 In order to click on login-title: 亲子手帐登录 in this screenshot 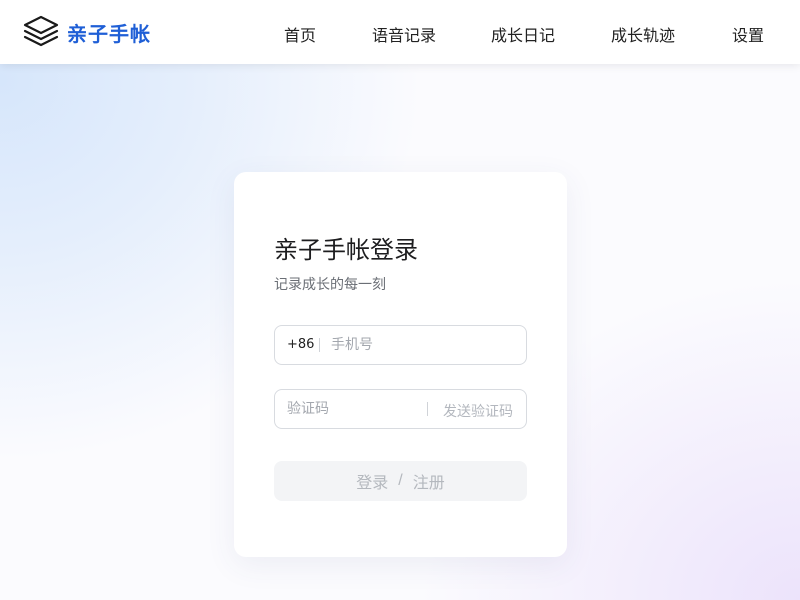, I will do `click(346, 250)`.